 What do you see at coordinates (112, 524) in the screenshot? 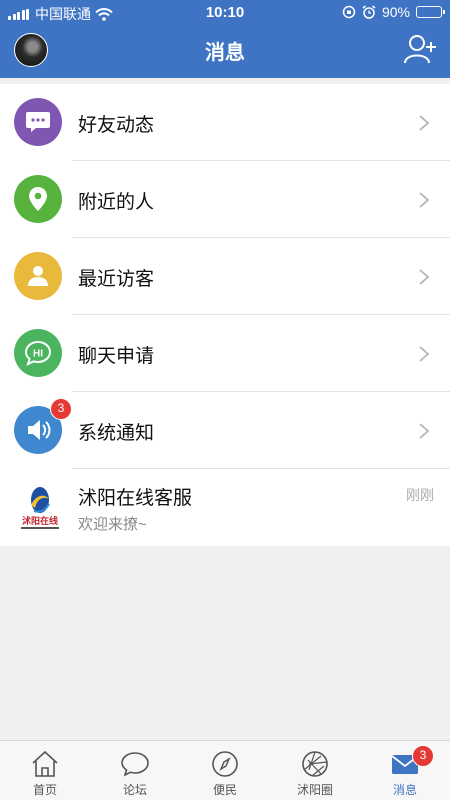
I see `service-chat-preview: 欢迎来撩~` at bounding box center [112, 524].